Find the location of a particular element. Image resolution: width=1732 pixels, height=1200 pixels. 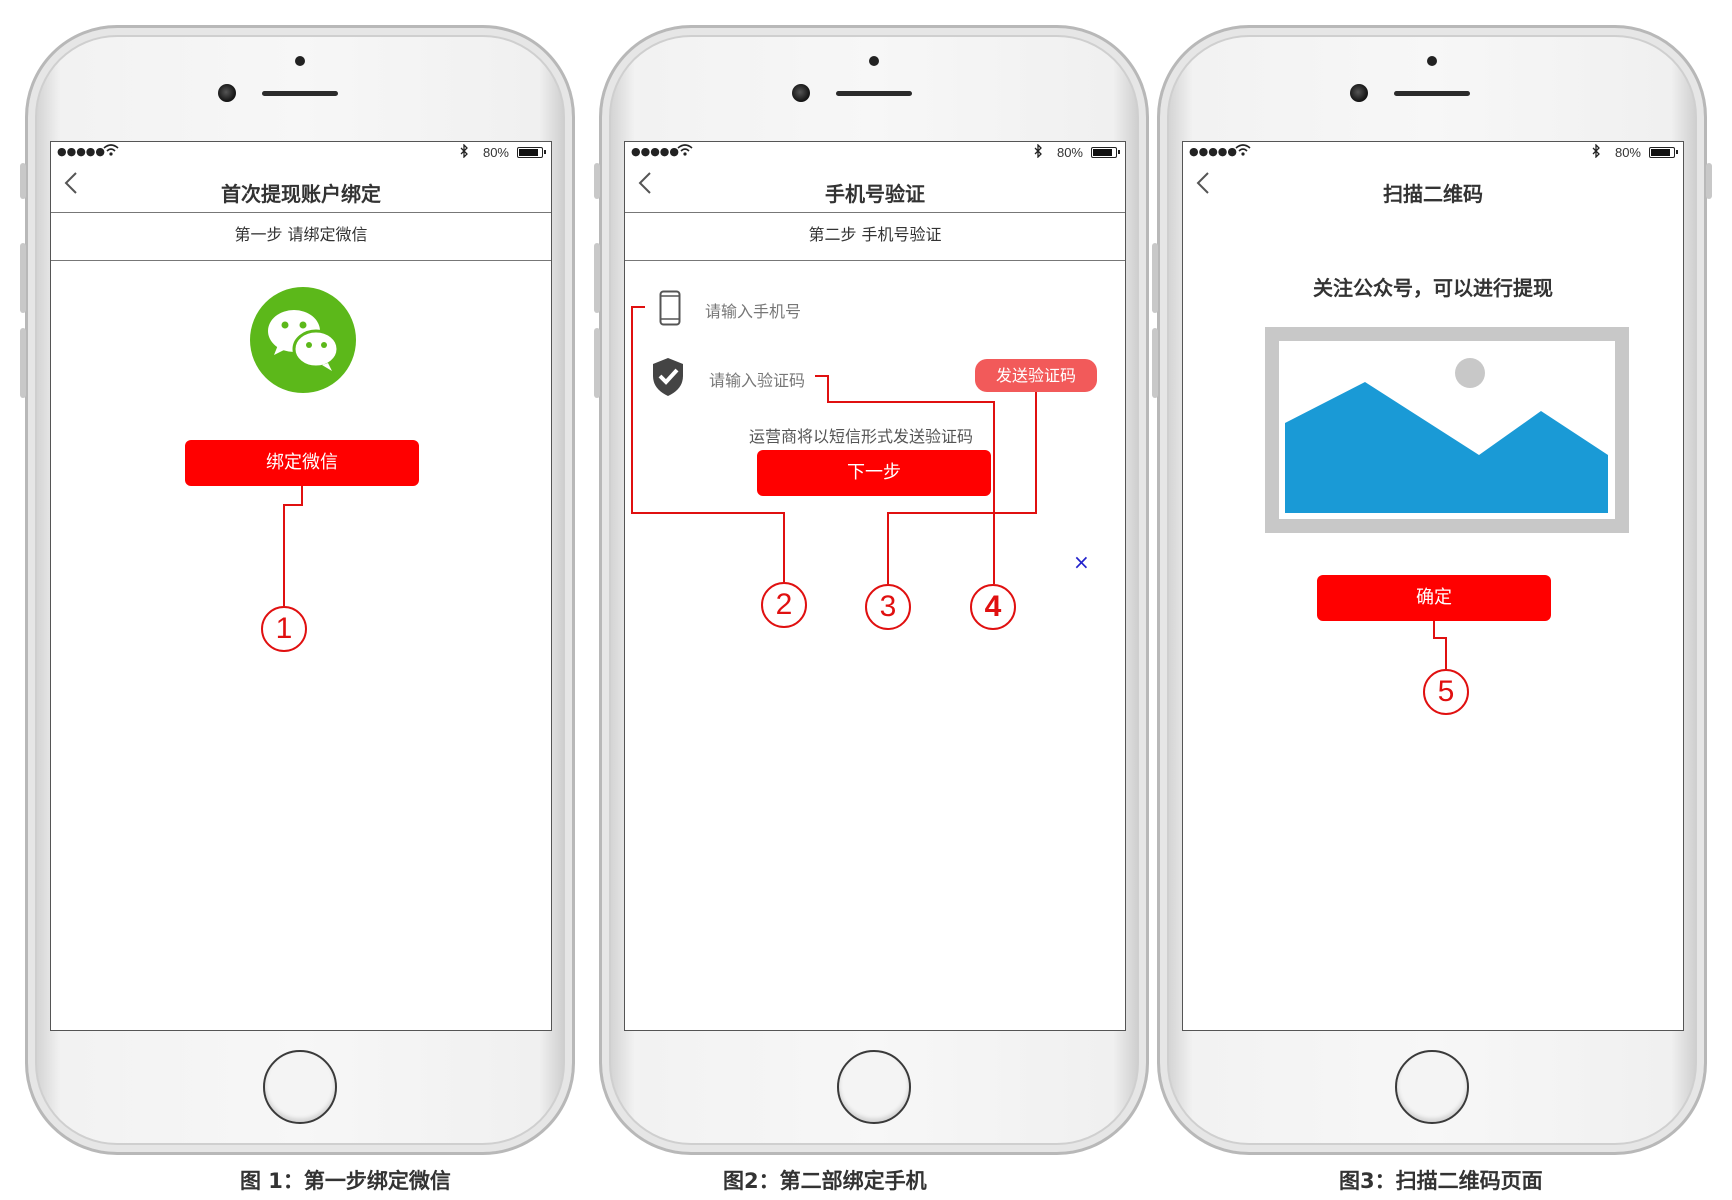

step-label: 第一步 请绑定微信 is located at coordinates (301, 237).